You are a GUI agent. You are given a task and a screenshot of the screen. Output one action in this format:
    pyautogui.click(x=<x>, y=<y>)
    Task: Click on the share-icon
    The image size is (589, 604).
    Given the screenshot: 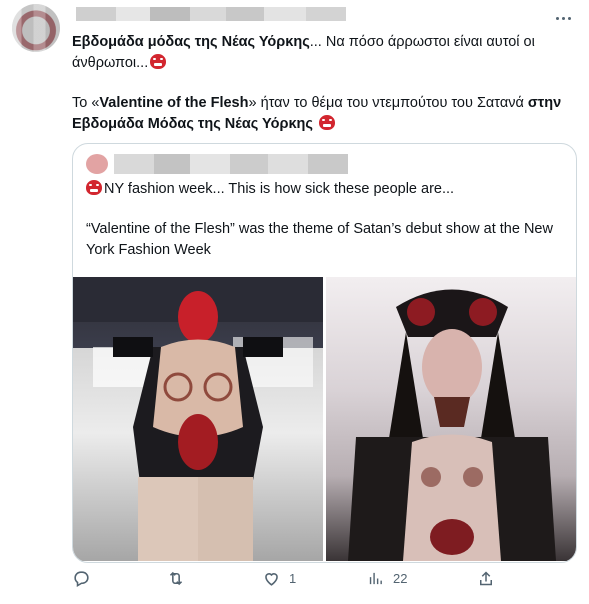 What is the action you would take?
    pyautogui.click(x=486, y=578)
    